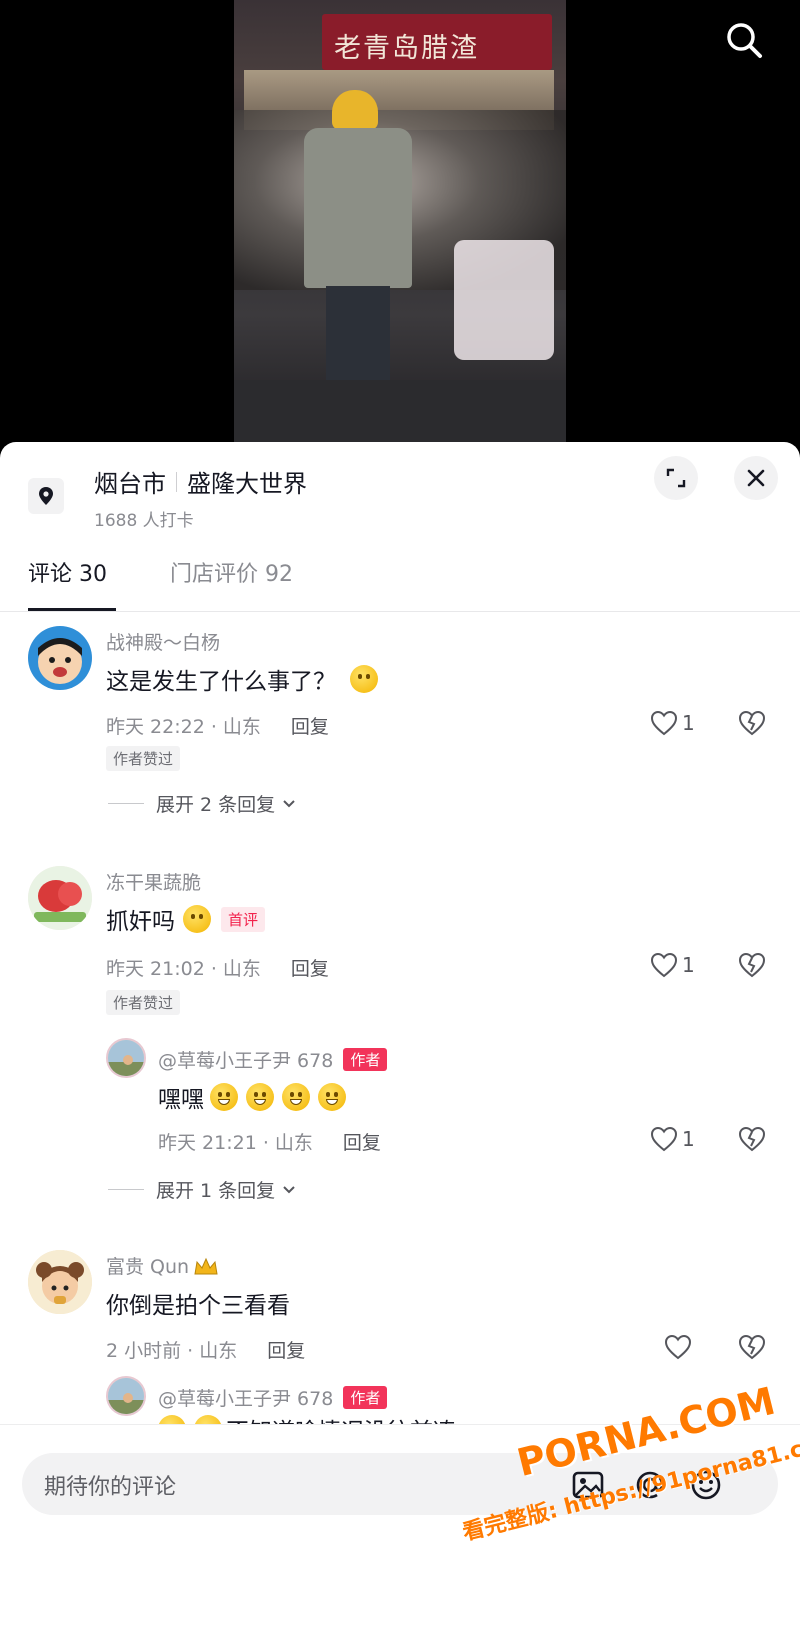 The height and width of the screenshot is (1627, 800). I want to click on comment-text: 抓奸吗 首评, so click(186, 919).